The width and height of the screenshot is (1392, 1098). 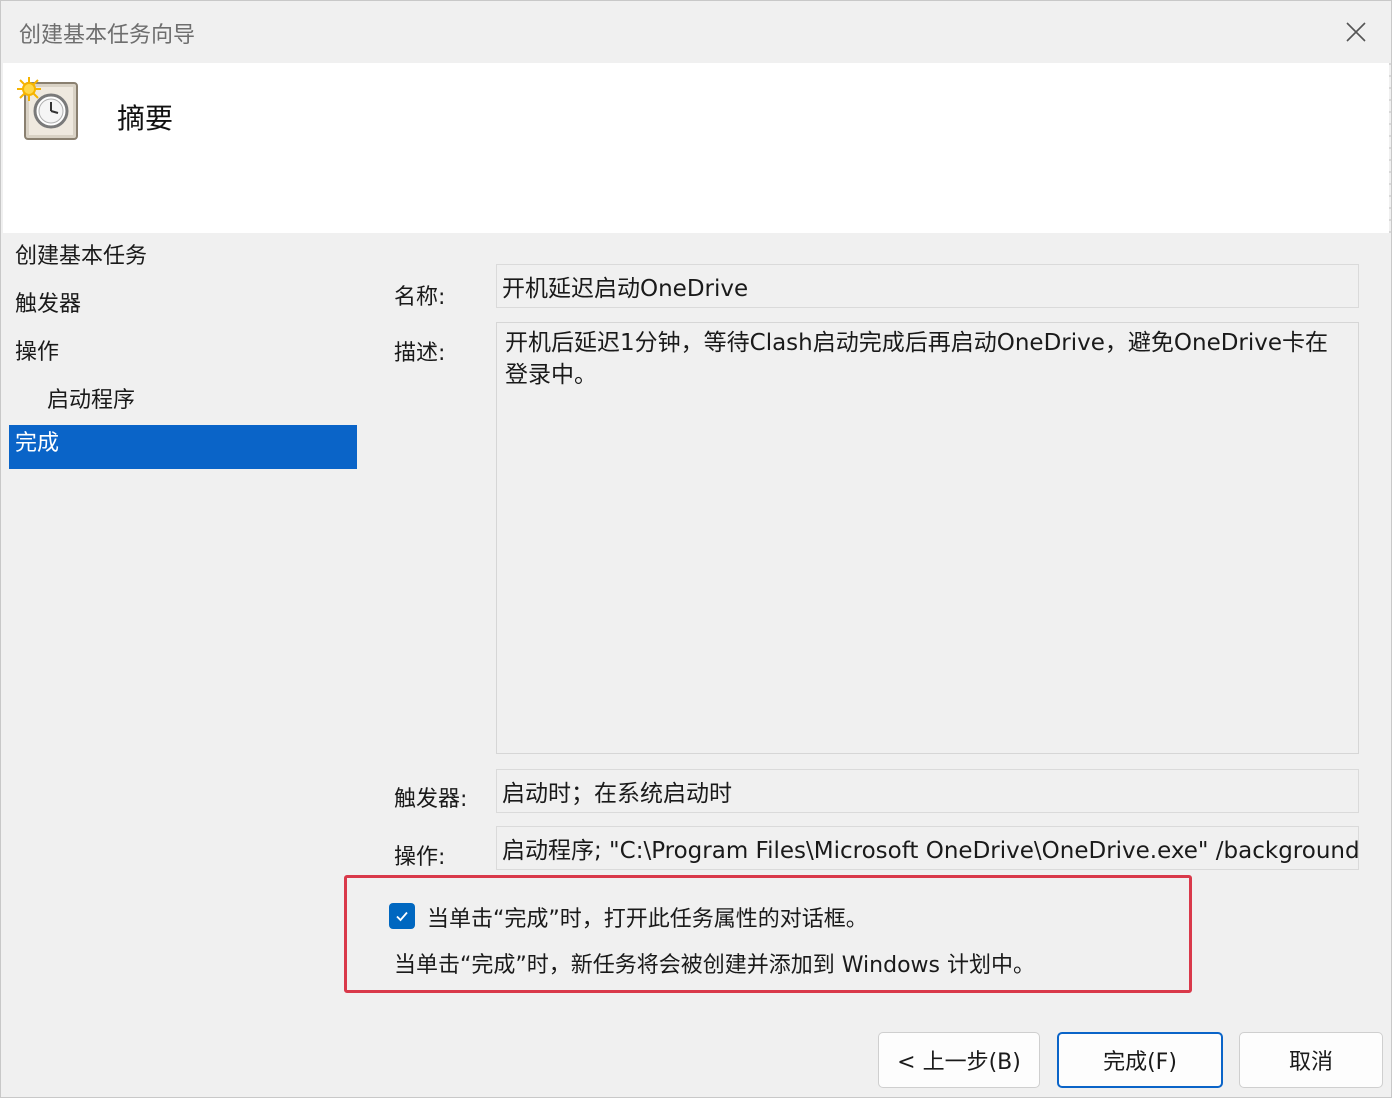 What do you see at coordinates (145, 118) in the screenshot?
I see `page-heading: 摘要` at bounding box center [145, 118].